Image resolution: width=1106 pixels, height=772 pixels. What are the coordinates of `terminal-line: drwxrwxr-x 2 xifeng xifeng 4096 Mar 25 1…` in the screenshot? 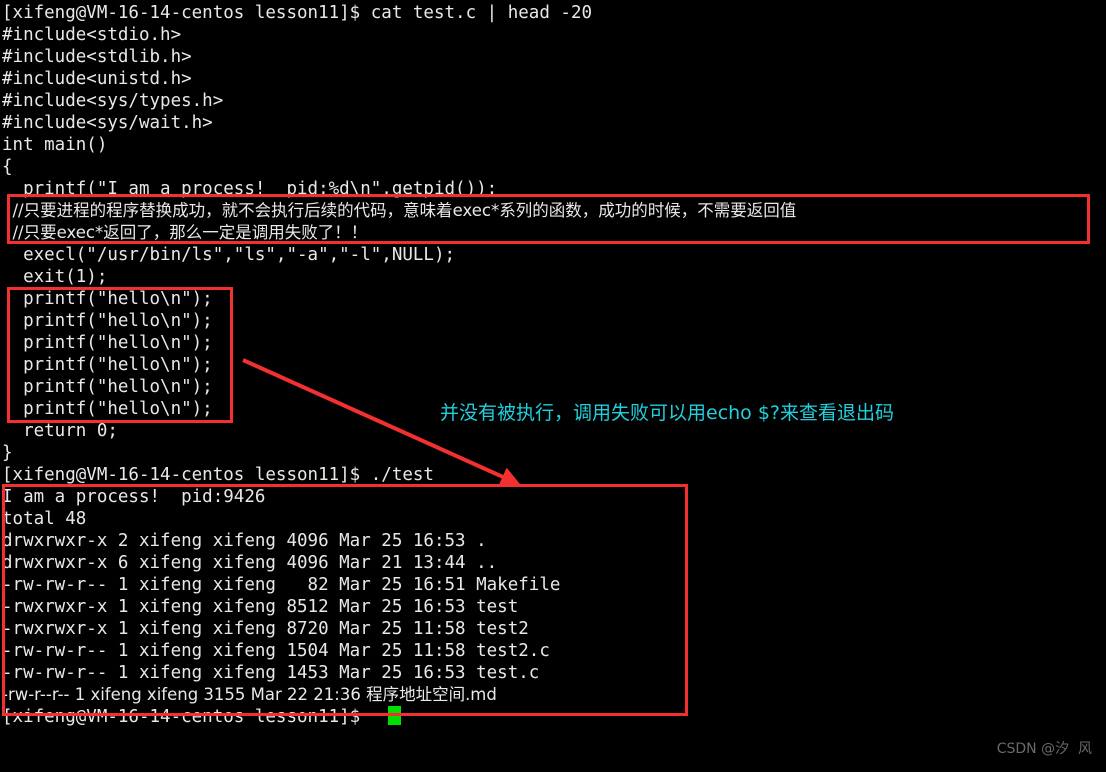 It's located at (244, 541).